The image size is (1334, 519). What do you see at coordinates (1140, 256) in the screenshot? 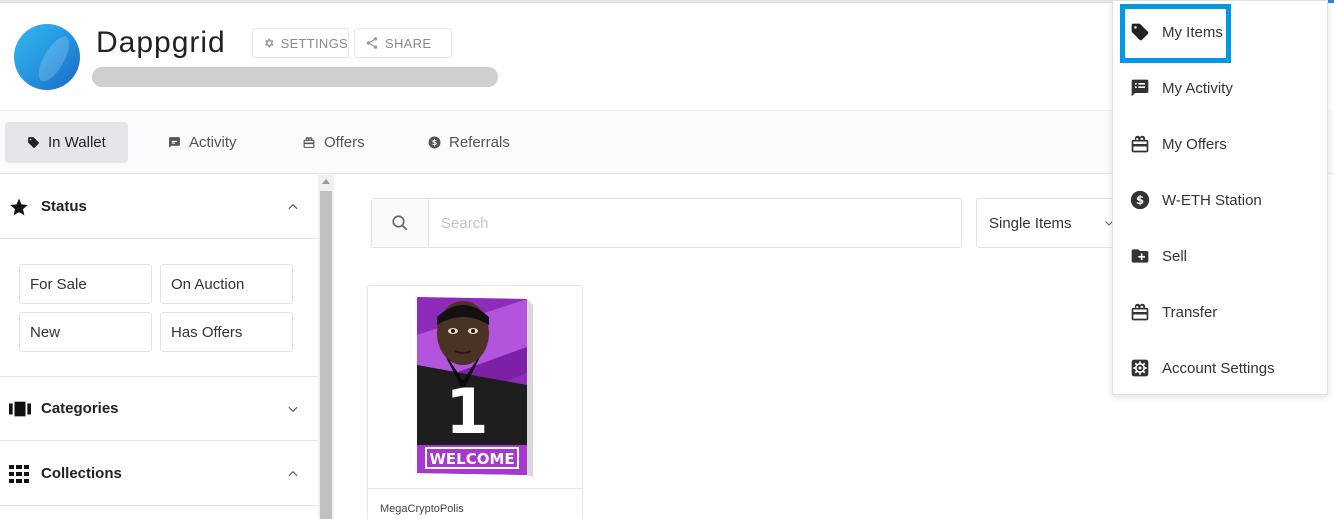
I see `folder-plus-icon` at bounding box center [1140, 256].